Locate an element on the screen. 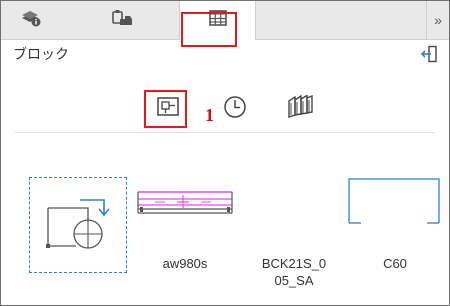 This screenshot has width=450, height=306. panel-dock-button is located at coordinates (429, 56).